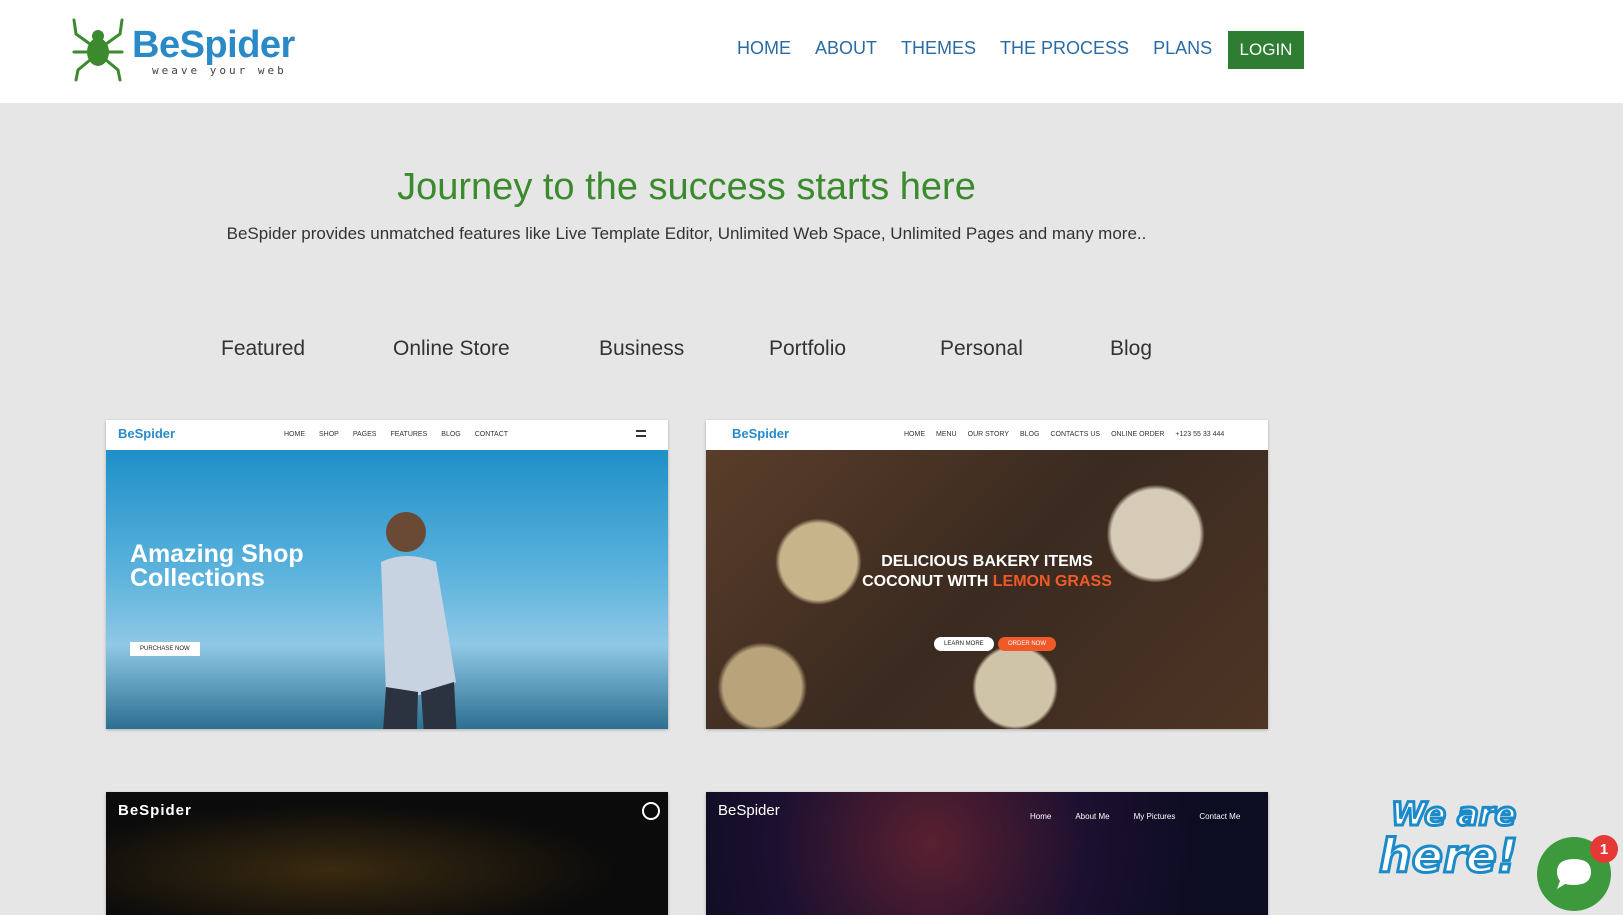  What do you see at coordinates (1604, 849) in the screenshot?
I see `chat-notification-badge: 1` at bounding box center [1604, 849].